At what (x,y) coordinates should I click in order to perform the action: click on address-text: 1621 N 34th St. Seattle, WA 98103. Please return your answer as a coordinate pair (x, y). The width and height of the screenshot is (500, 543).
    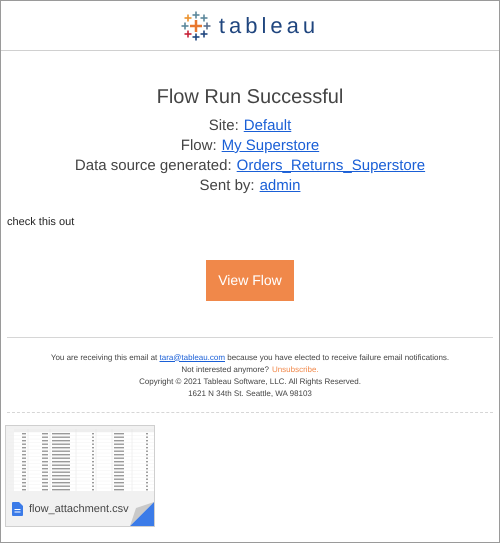
    Looking at the image, I should click on (250, 394).